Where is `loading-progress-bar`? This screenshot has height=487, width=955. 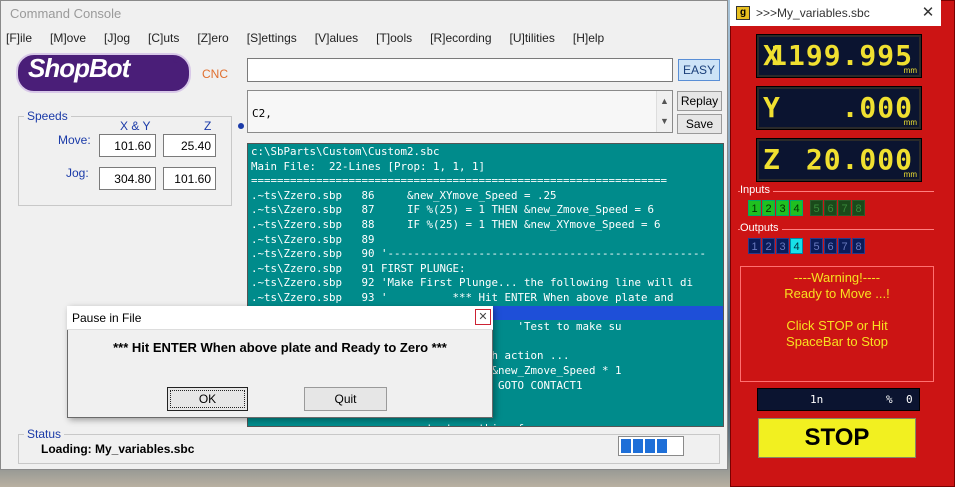
loading-progress-bar is located at coordinates (651, 446).